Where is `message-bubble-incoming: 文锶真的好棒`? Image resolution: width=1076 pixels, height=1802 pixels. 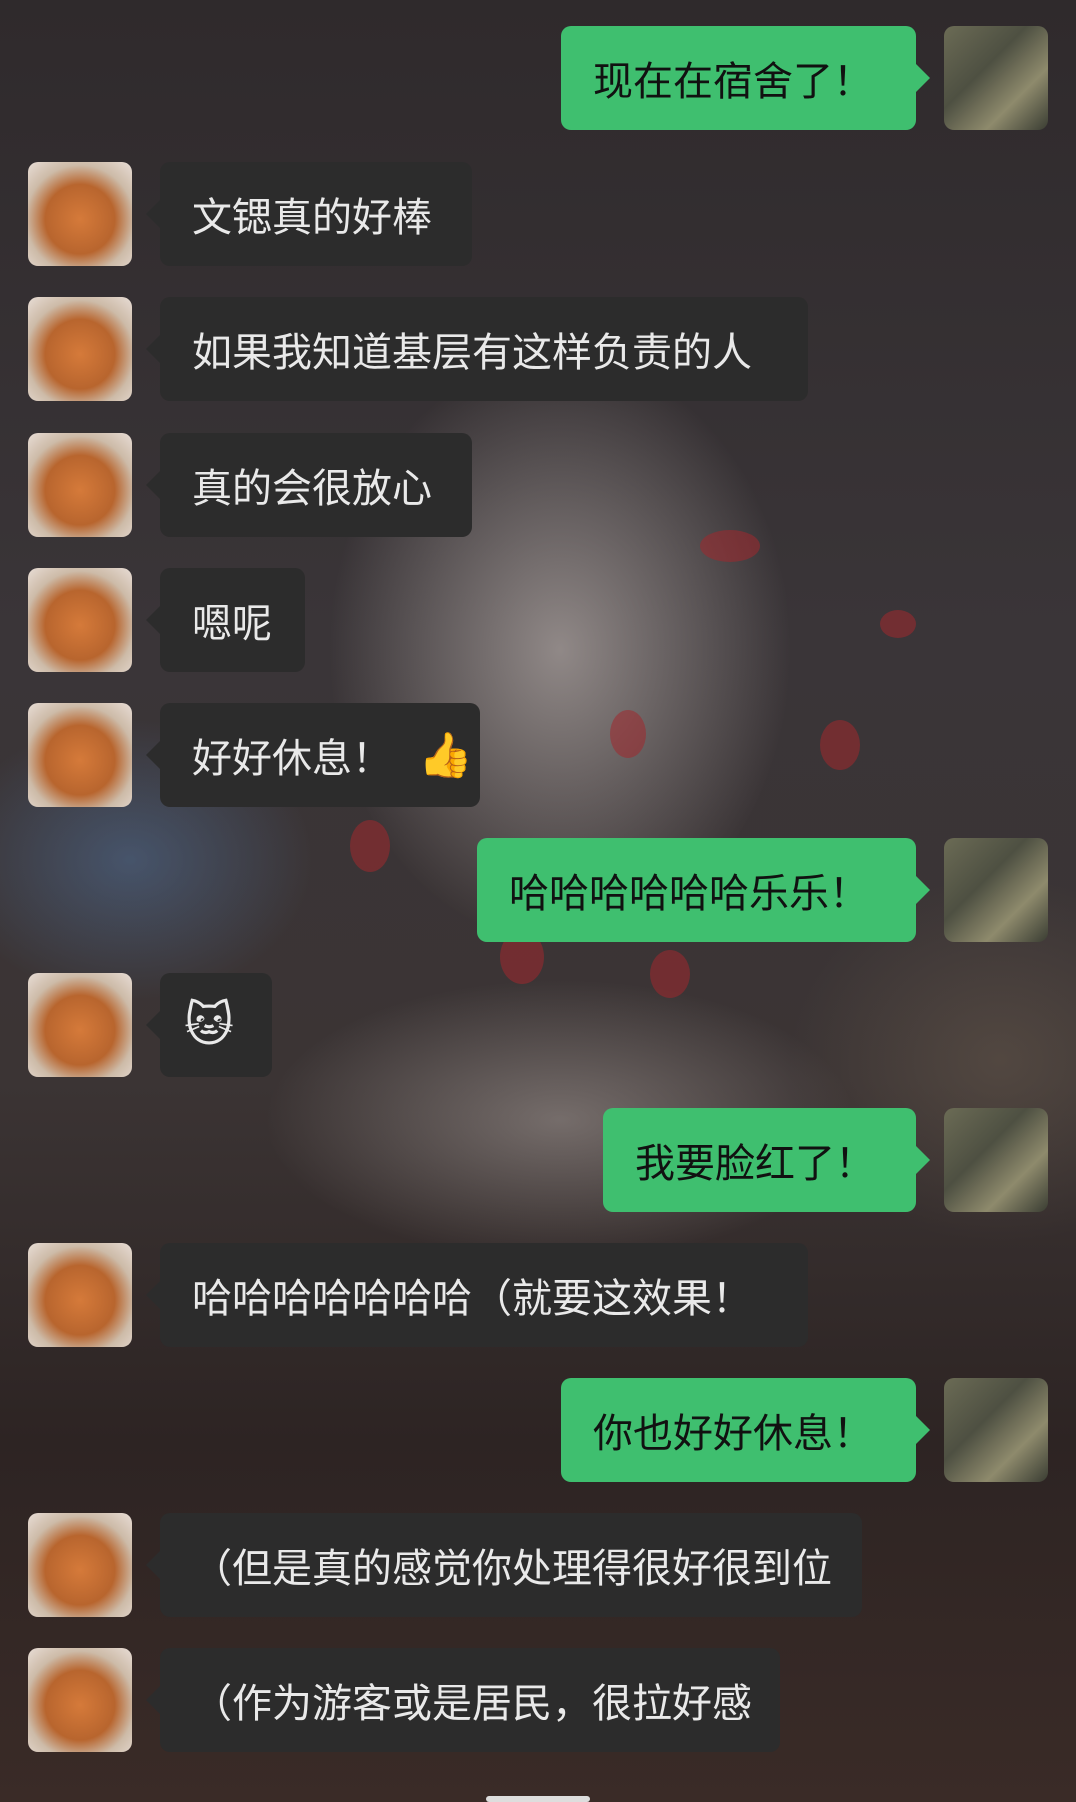
message-bubble-incoming: 文锶真的好棒 is located at coordinates (309, 214).